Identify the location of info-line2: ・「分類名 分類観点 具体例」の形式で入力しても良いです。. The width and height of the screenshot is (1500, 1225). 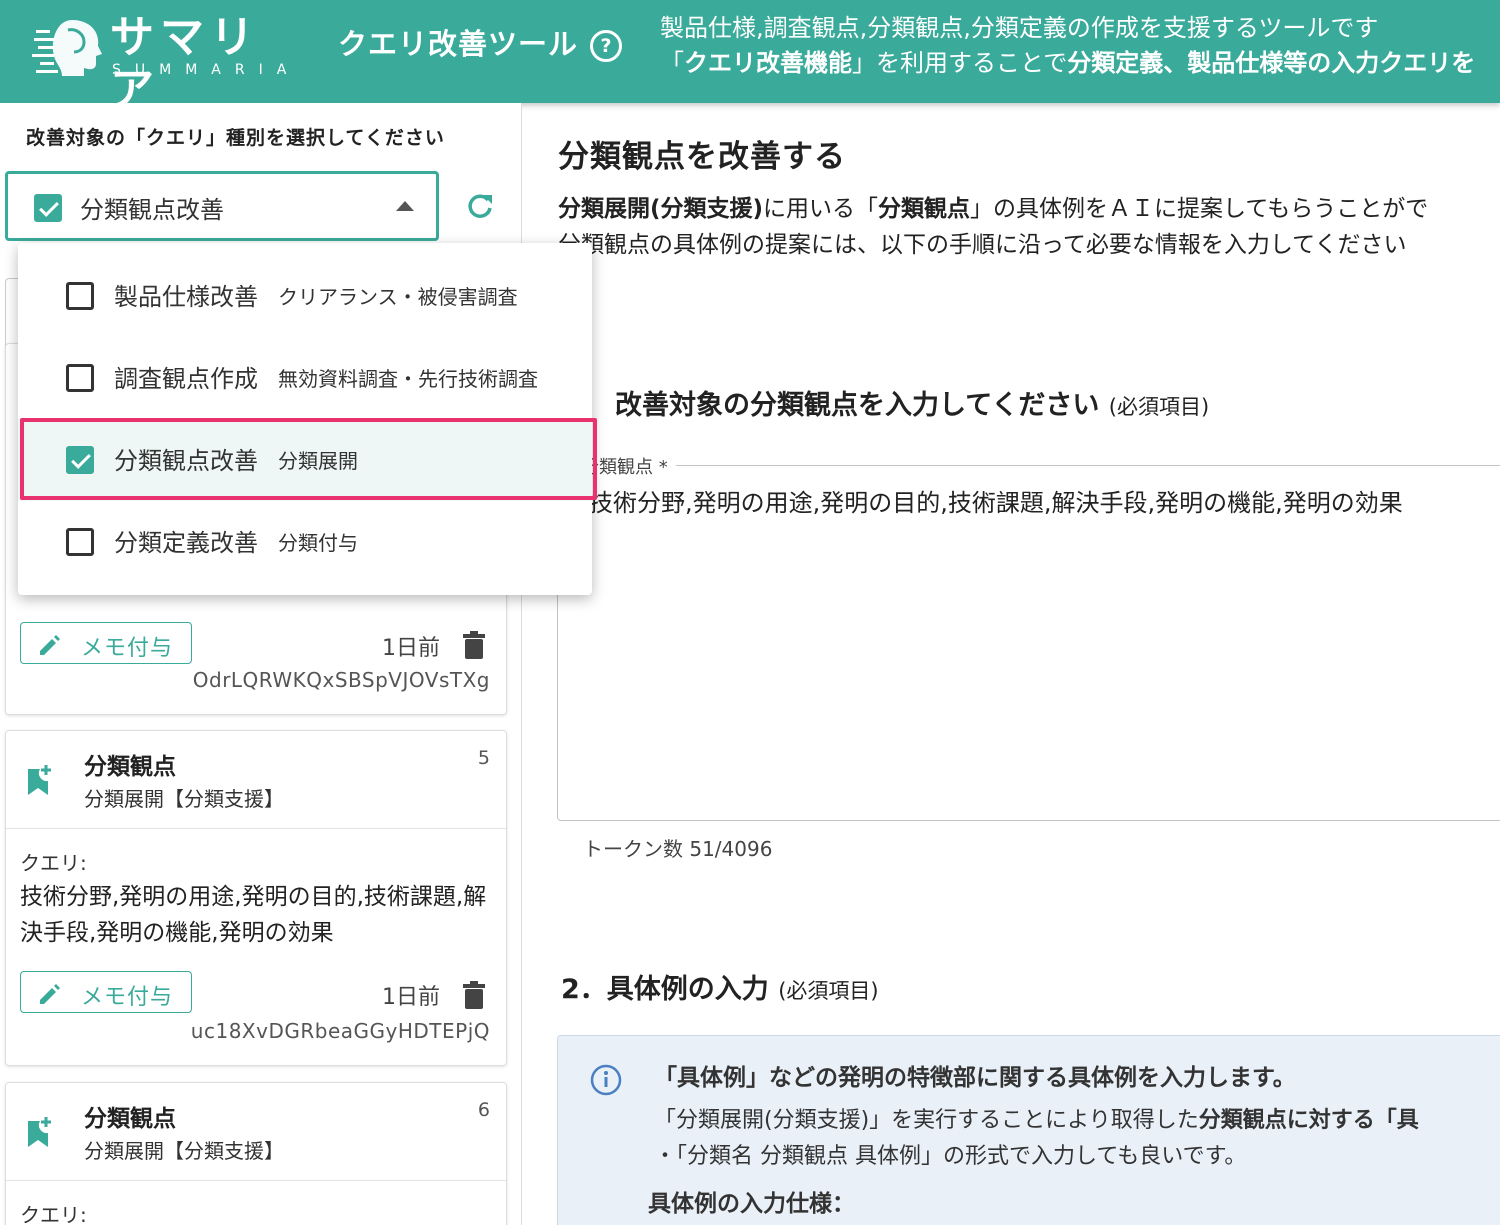
(950, 1156).